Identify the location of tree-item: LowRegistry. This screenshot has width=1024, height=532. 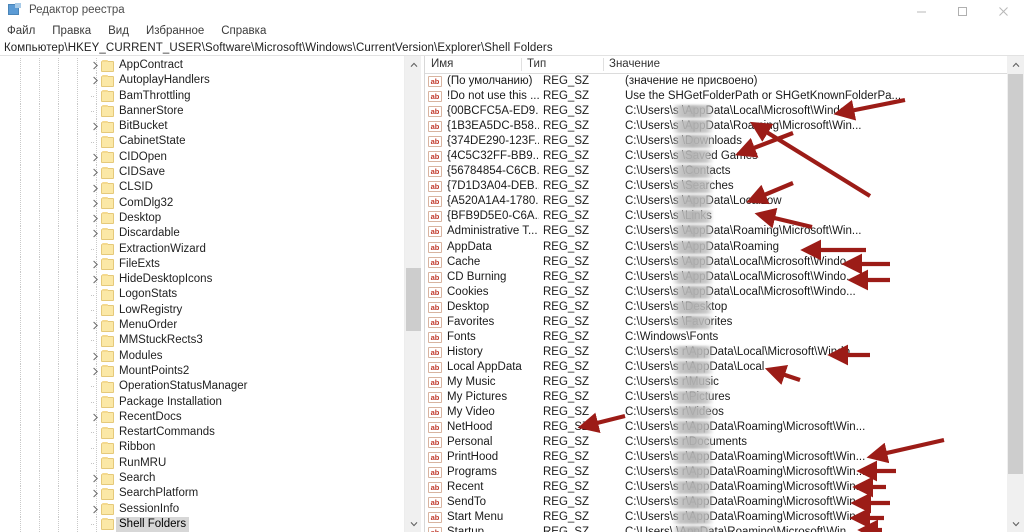
(202, 310).